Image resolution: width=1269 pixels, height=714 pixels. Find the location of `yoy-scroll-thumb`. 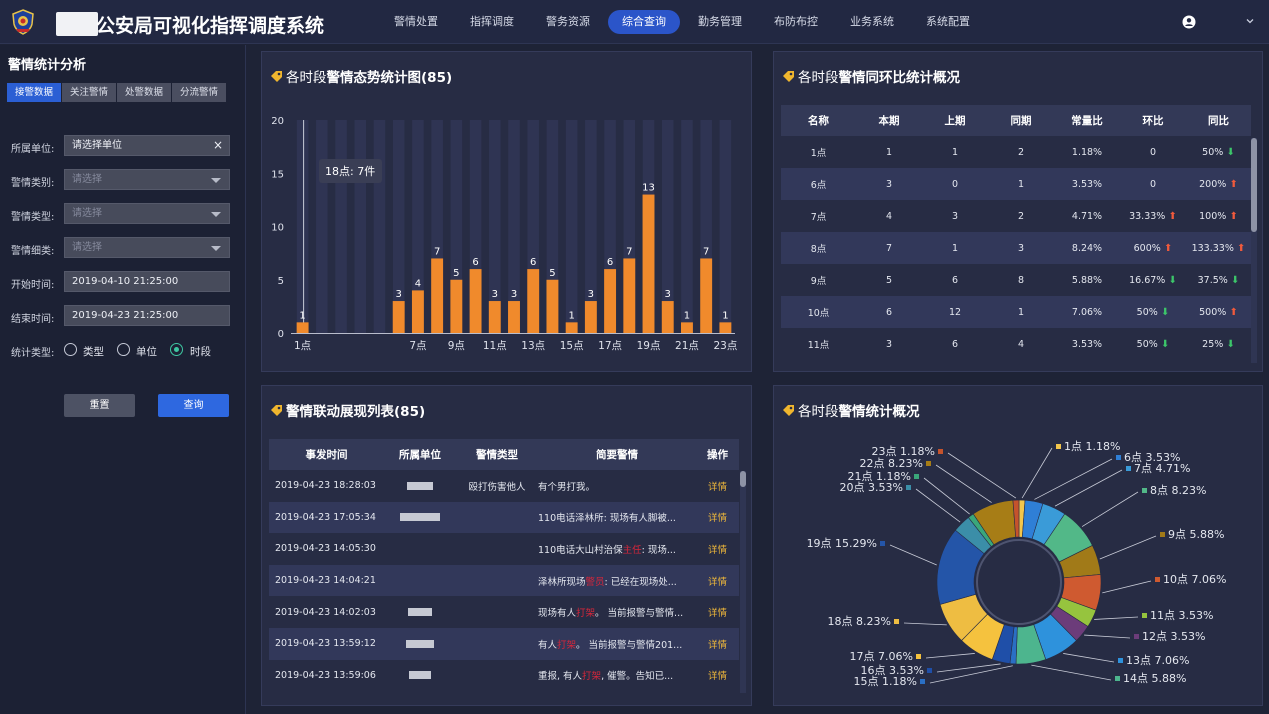

yoy-scroll-thumb is located at coordinates (1254, 185).